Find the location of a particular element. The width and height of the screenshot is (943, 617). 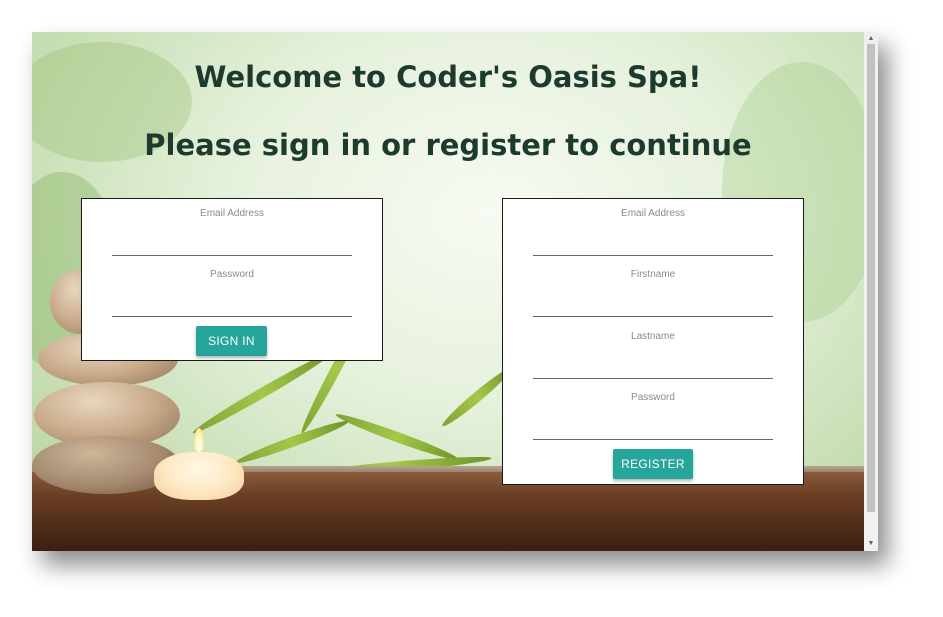

signin-password-label: Password is located at coordinates (232, 274).